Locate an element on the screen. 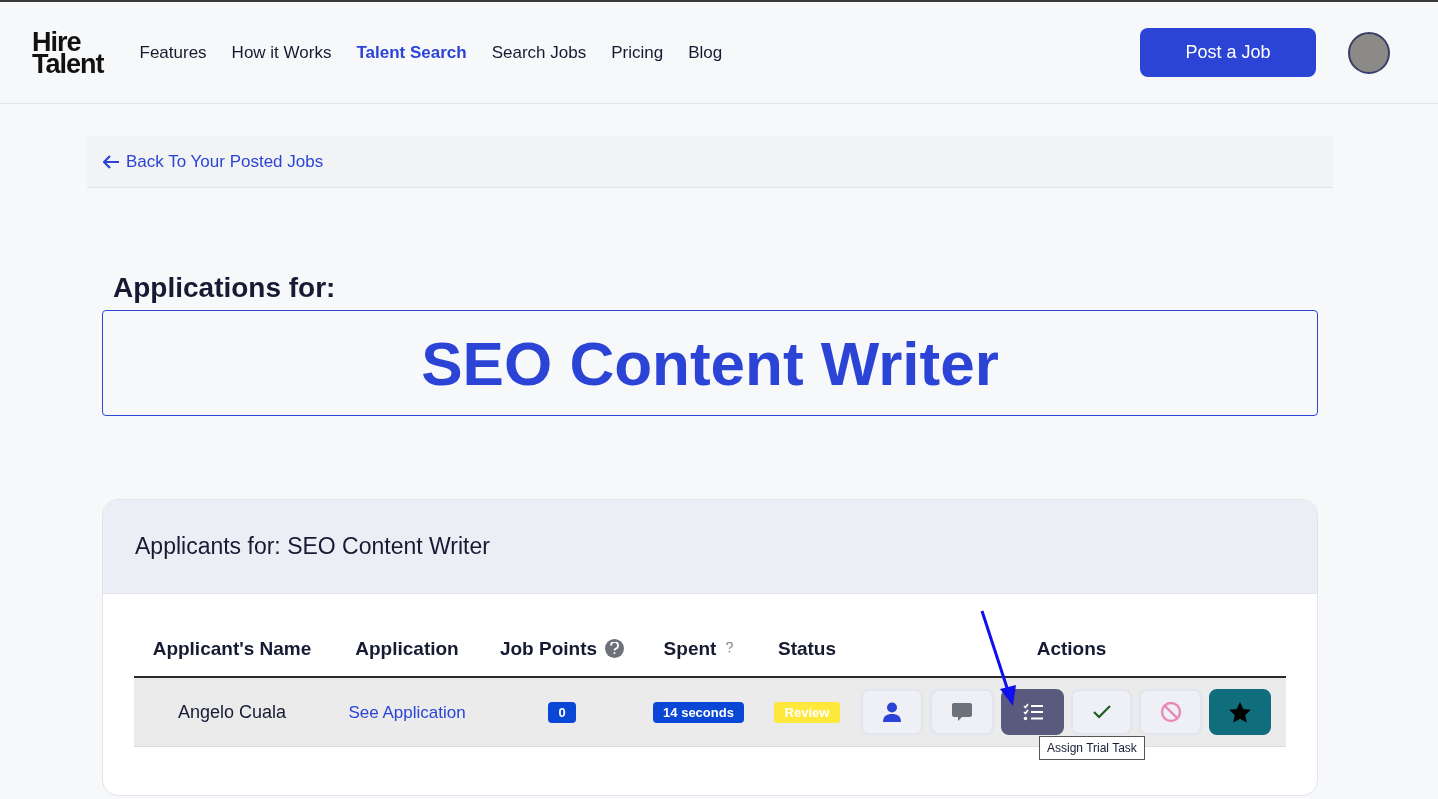 This screenshot has width=1438, height=799. nav-link: Pricing is located at coordinates (637, 52).